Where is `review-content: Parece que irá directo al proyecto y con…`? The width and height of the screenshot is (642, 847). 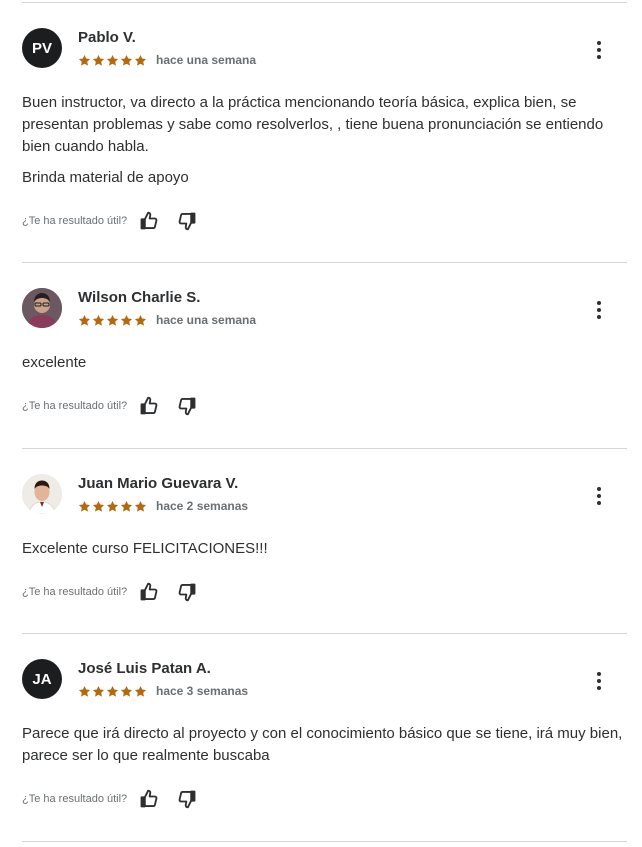
review-content: Parece que irá directo al proyecto y con… is located at coordinates (324, 749).